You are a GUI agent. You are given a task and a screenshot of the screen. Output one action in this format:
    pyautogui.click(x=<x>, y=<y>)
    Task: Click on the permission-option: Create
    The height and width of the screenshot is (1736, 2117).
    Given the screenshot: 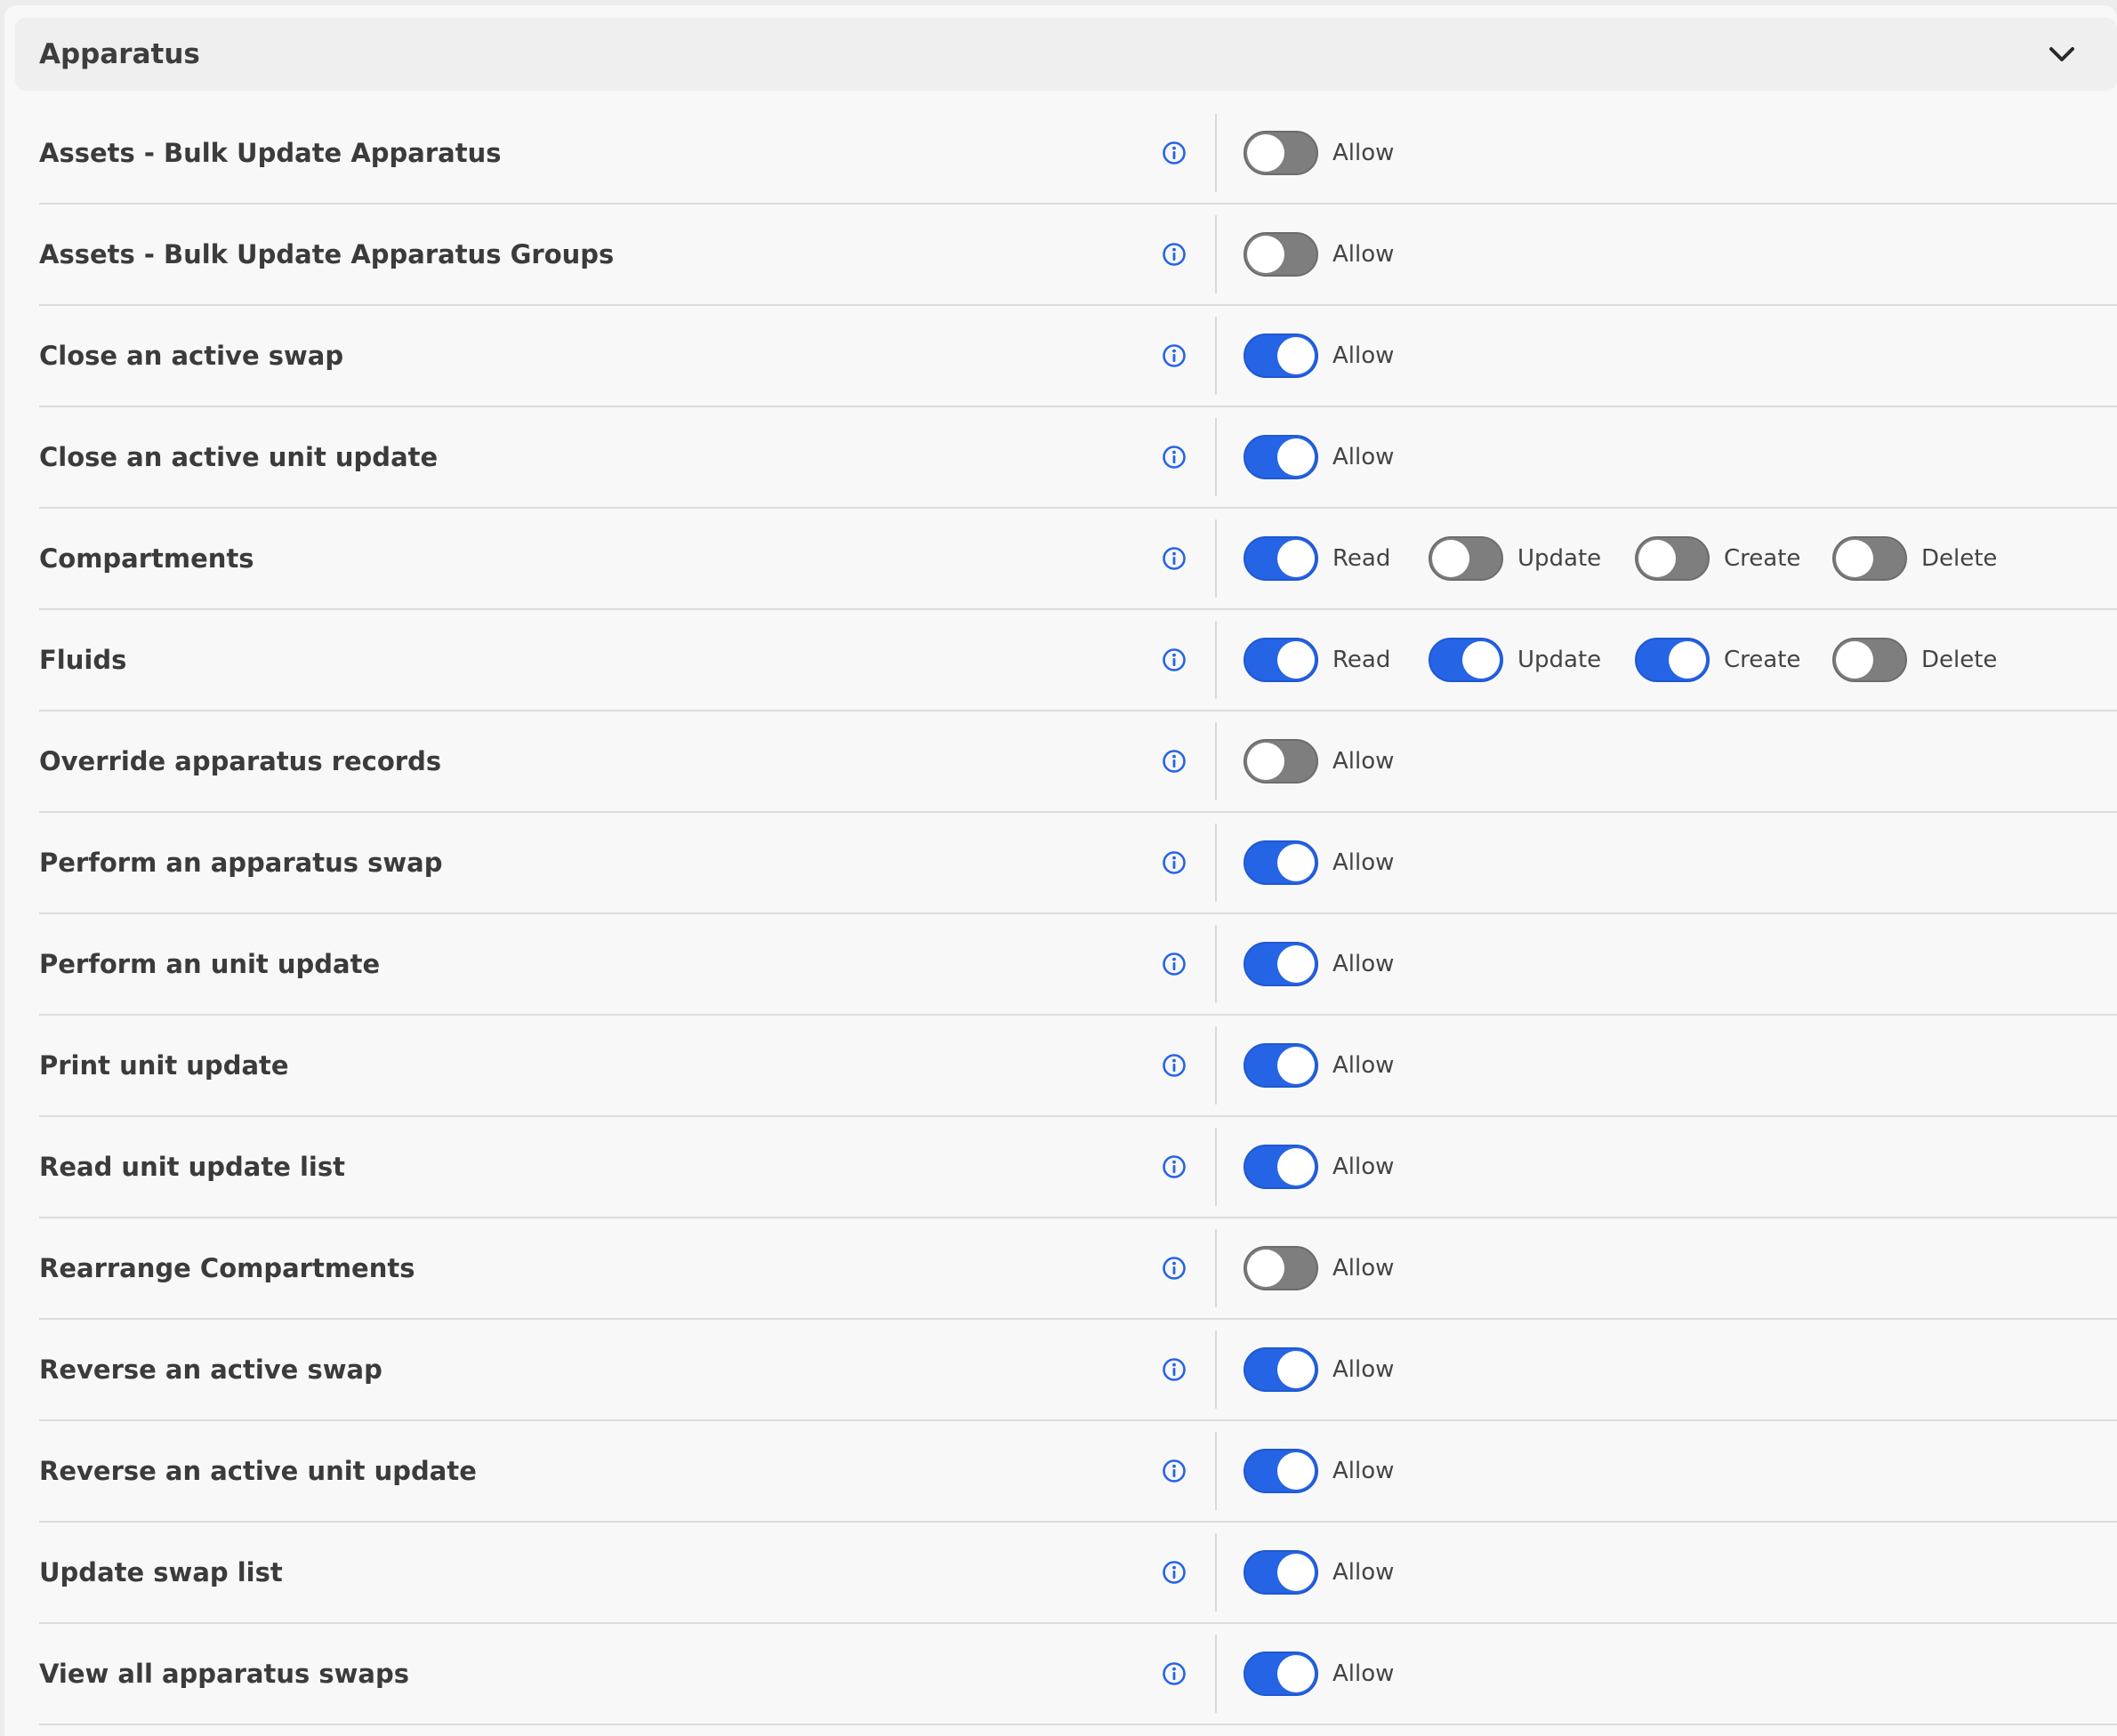 What is the action you would take?
    pyautogui.click(x=1733, y=660)
    